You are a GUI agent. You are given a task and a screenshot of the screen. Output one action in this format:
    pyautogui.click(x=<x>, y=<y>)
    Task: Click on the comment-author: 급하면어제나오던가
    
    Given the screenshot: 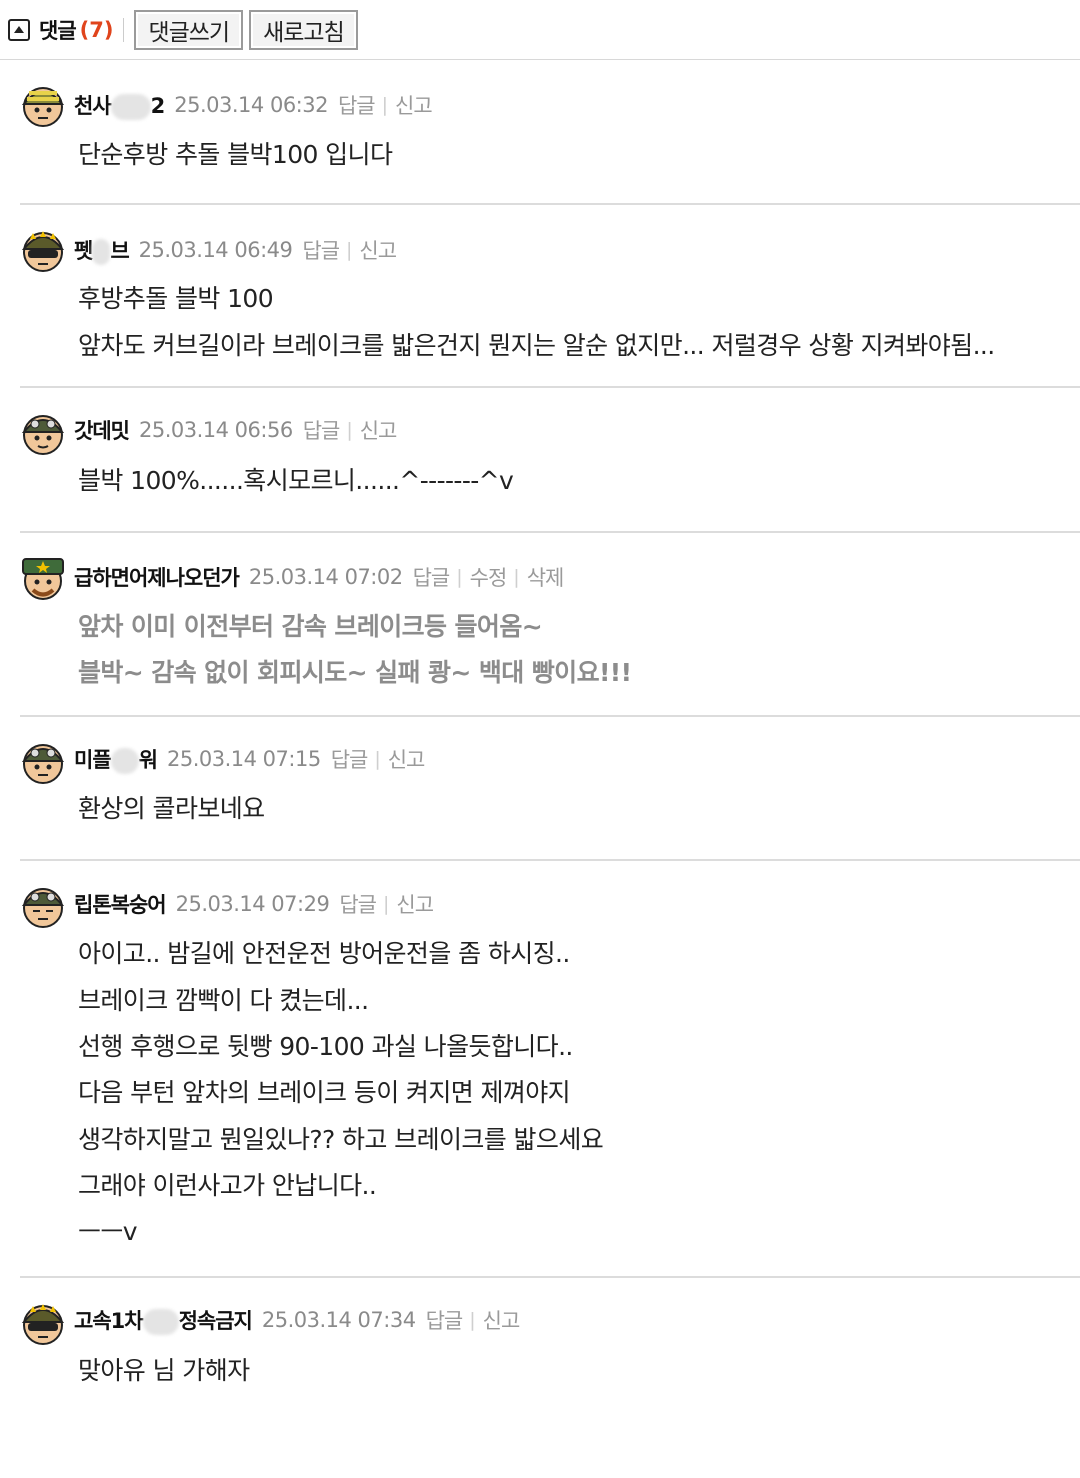 What is the action you would take?
    pyautogui.click(x=157, y=577)
    